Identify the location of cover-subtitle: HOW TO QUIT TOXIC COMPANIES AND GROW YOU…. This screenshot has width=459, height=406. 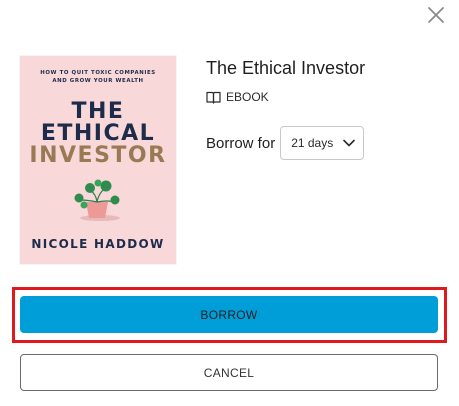
(98, 77).